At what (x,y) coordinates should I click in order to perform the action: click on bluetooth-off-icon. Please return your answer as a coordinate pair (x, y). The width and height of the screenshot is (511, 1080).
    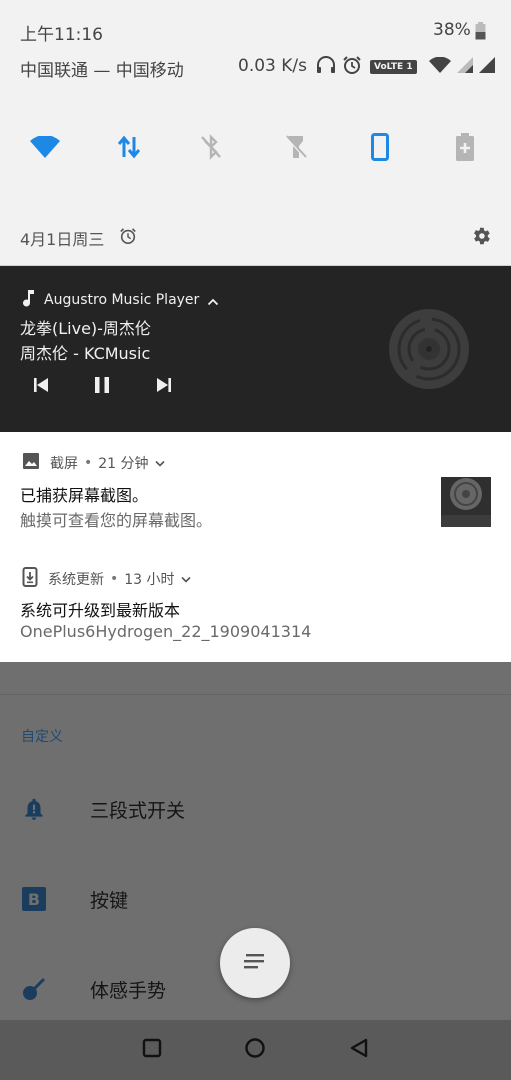
    Looking at the image, I should click on (211, 149).